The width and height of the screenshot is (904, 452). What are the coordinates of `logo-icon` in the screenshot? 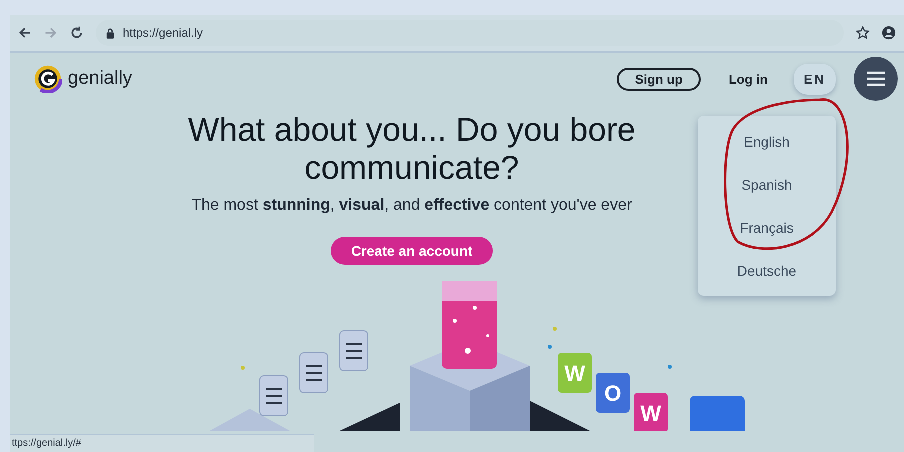 It's located at (48, 79).